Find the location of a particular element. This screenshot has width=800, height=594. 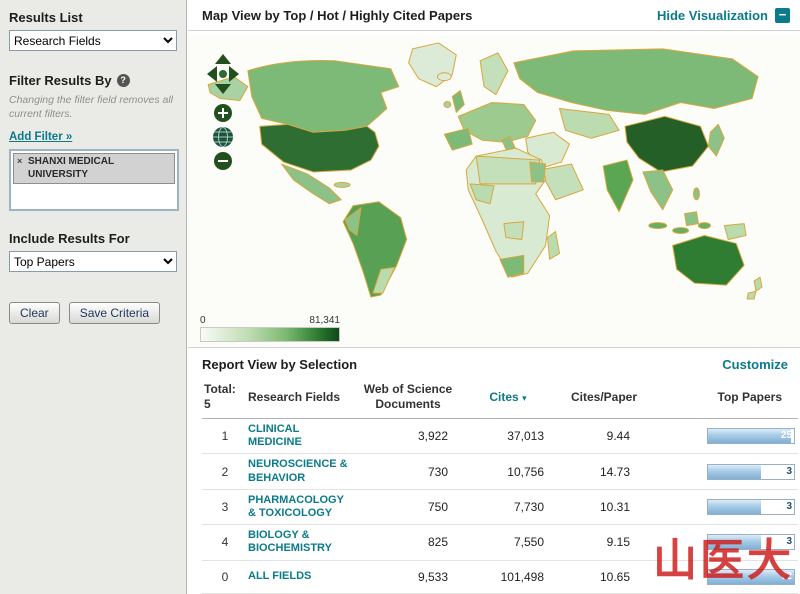

pan-left-icon is located at coordinates (212, 74).